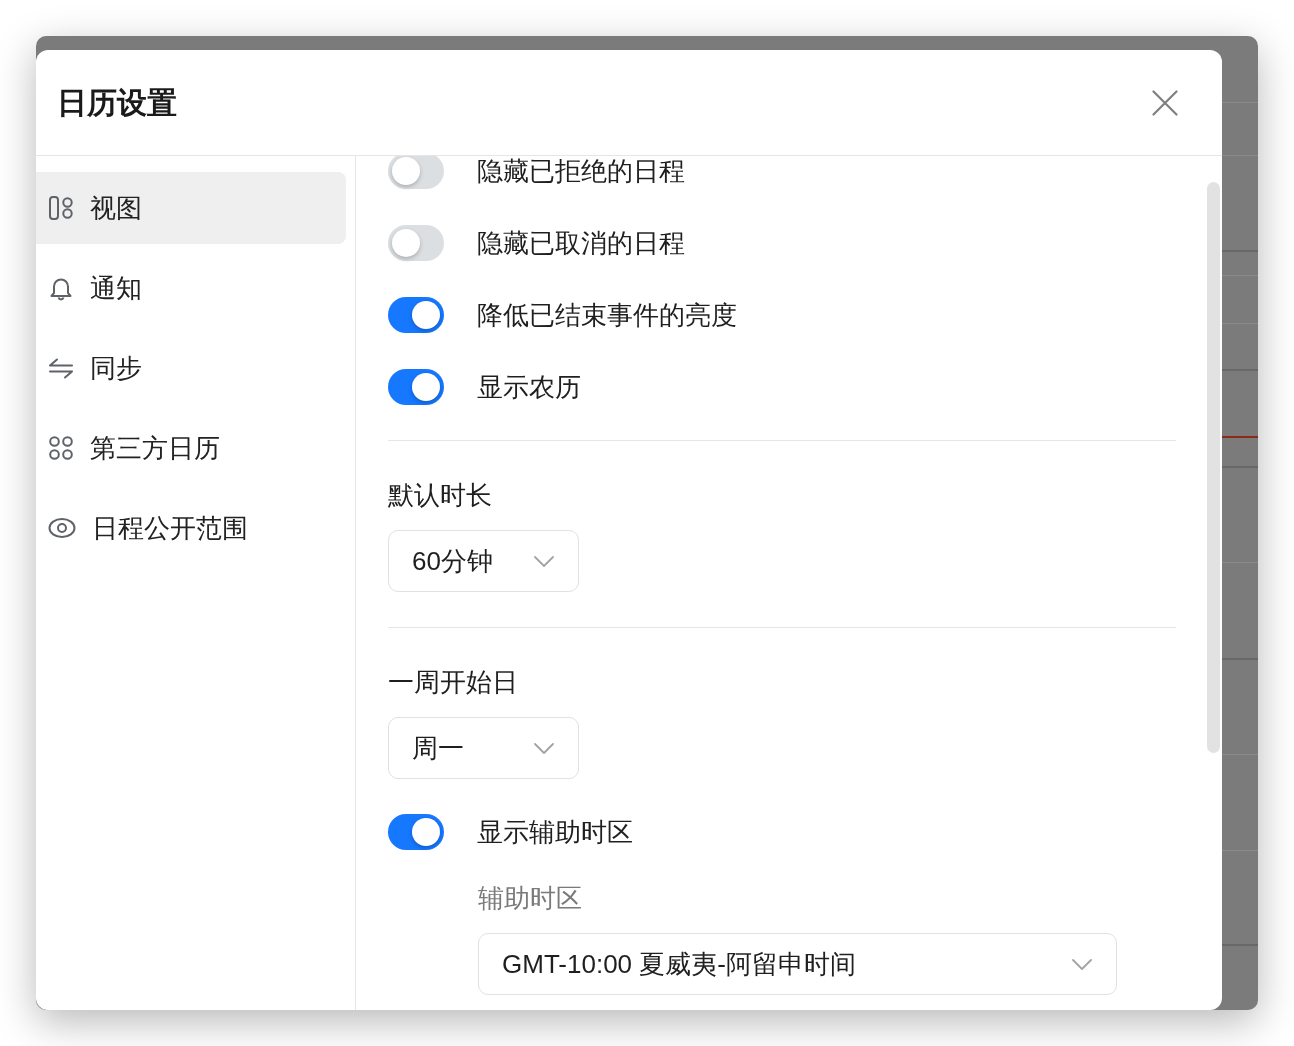 The width and height of the screenshot is (1294, 1046). Describe the element at coordinates (581, 243) in the screenshot. I see `setting-label: 隐藏已取消的日程` at that location.